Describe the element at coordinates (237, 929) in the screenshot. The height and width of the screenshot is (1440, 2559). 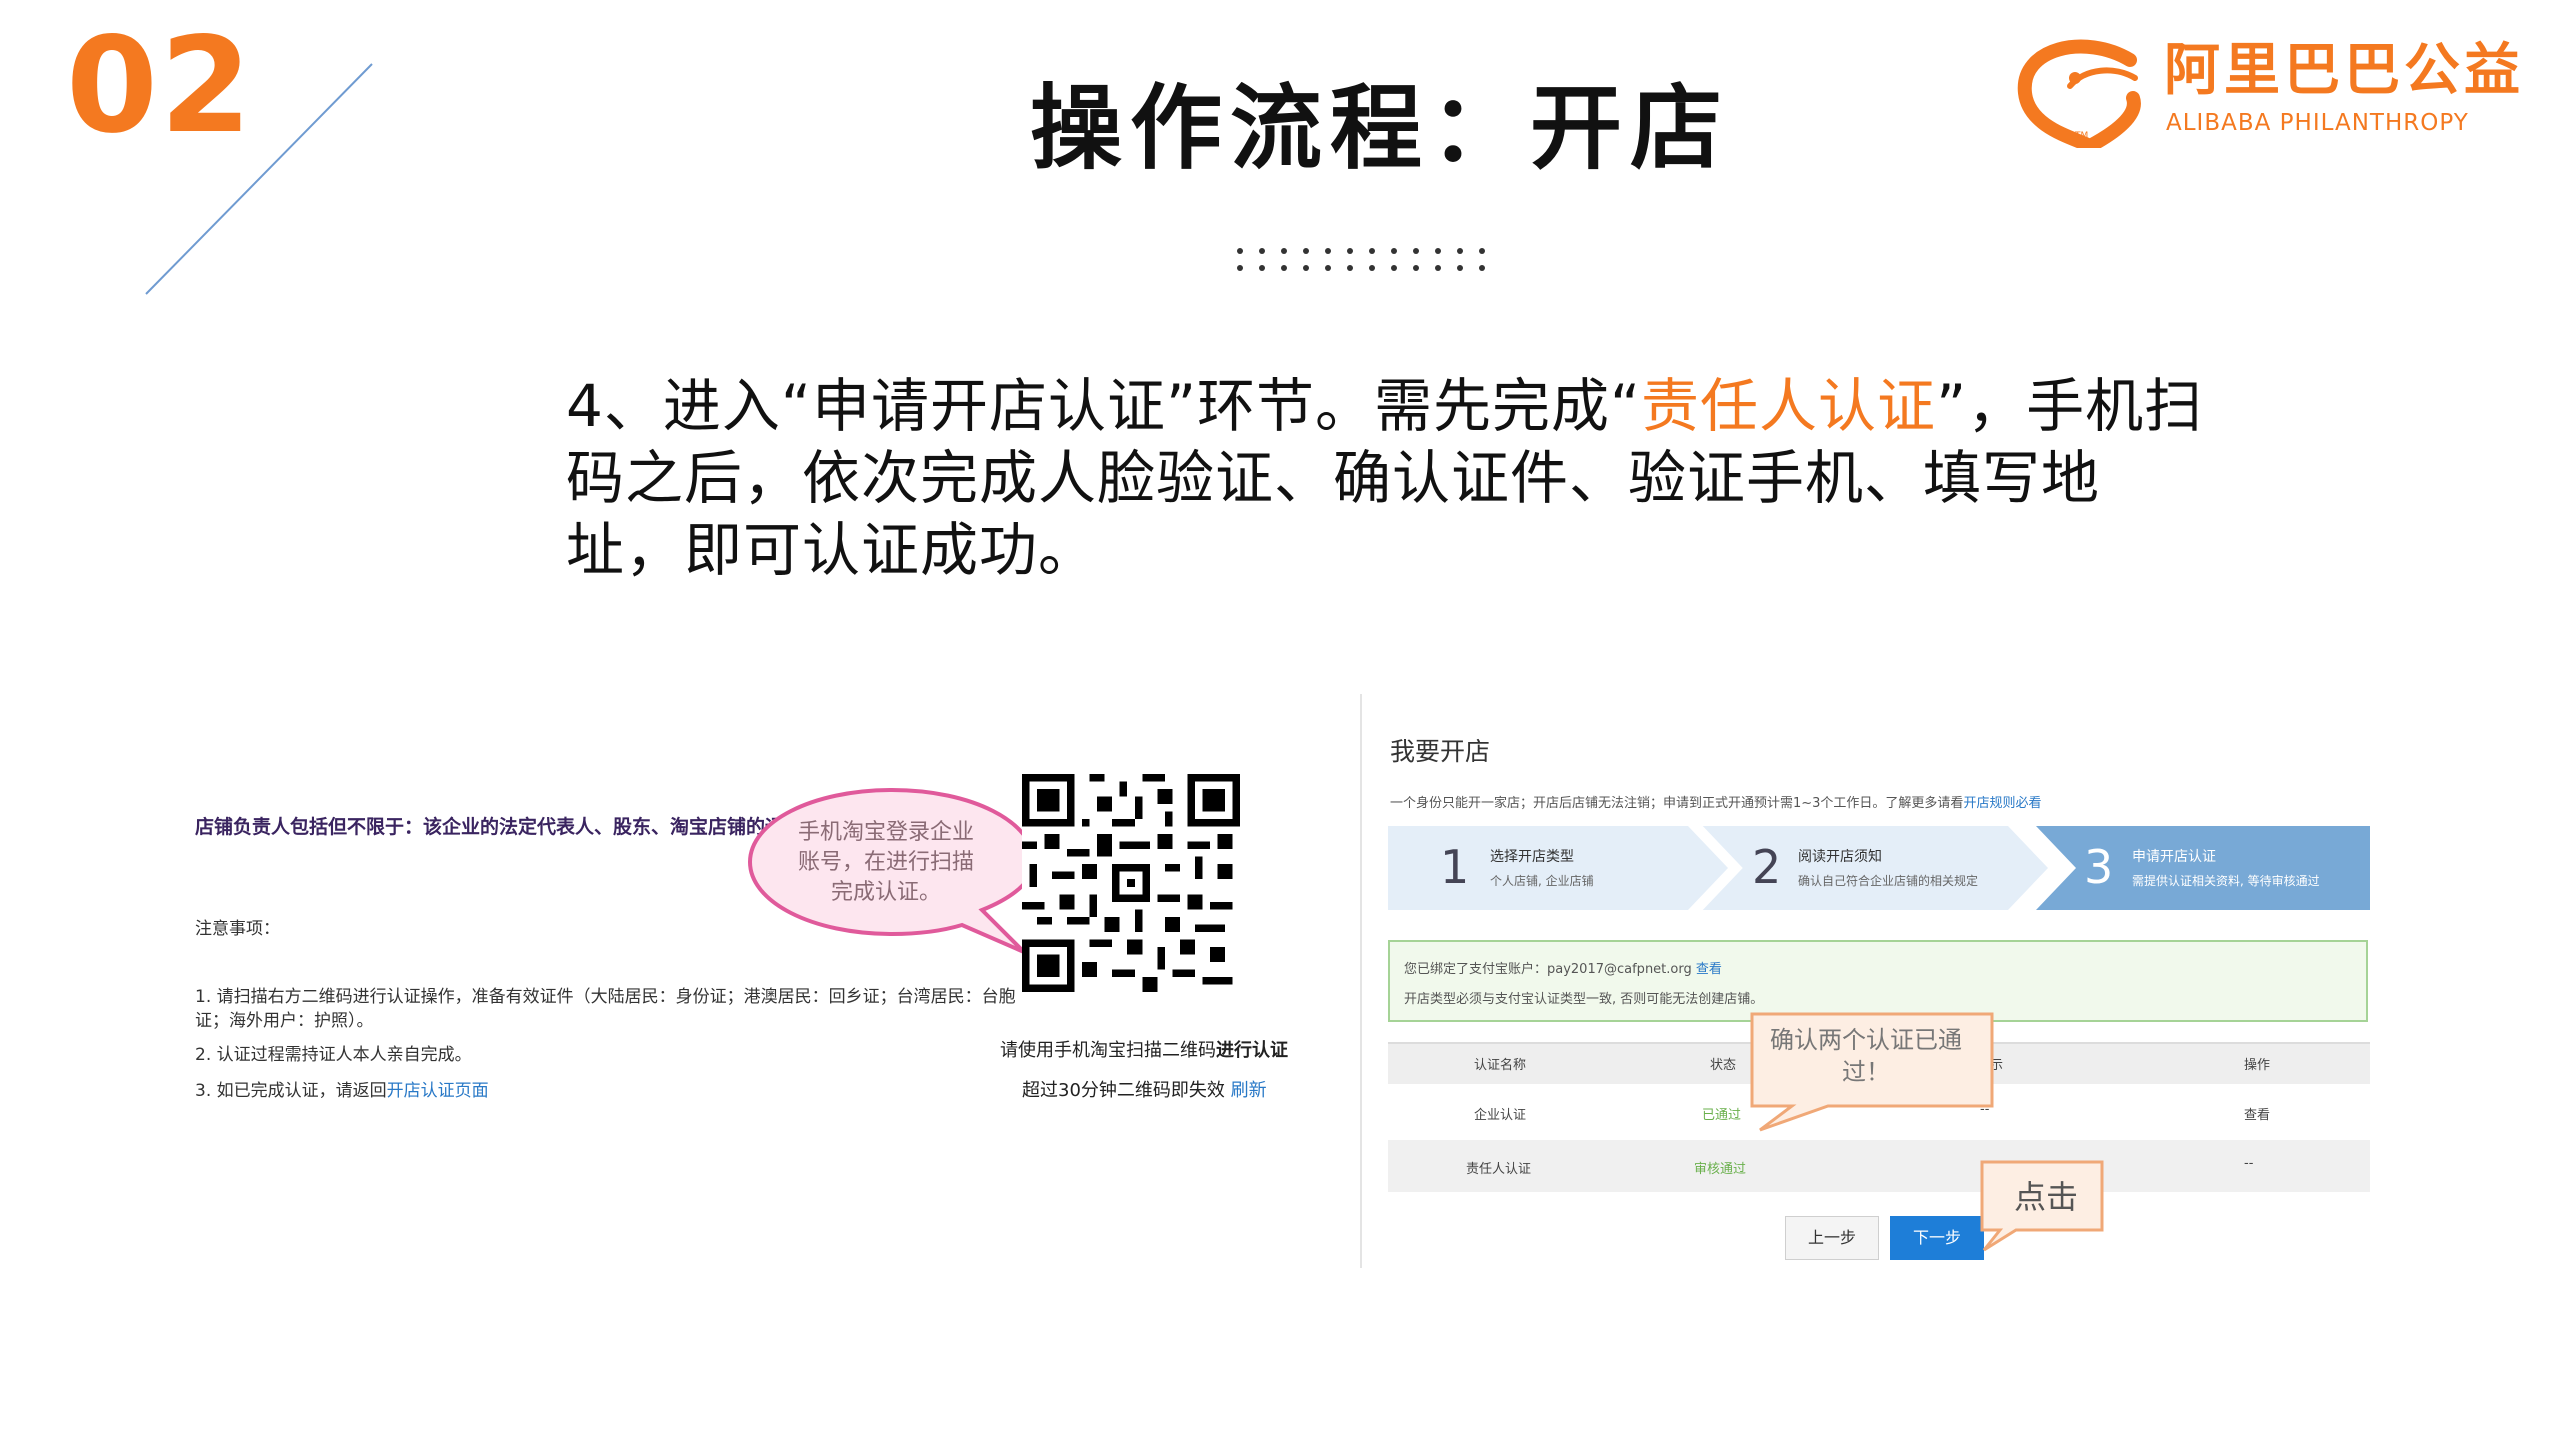
I see `notes-title: 注意事项：` at that location.